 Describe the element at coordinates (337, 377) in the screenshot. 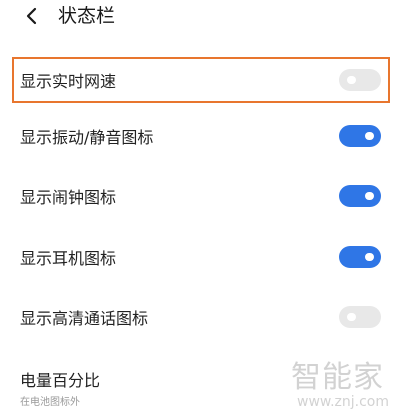

I see `watermark-text: 智能家` at that location.